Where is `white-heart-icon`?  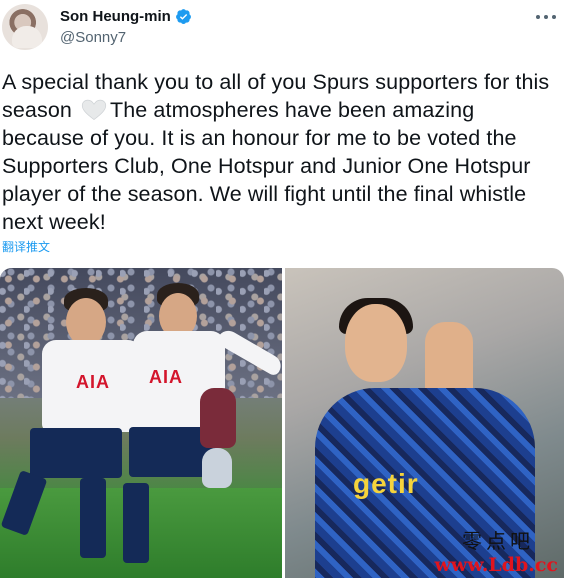
white-heart-icon is located at coordinates (94, 109).